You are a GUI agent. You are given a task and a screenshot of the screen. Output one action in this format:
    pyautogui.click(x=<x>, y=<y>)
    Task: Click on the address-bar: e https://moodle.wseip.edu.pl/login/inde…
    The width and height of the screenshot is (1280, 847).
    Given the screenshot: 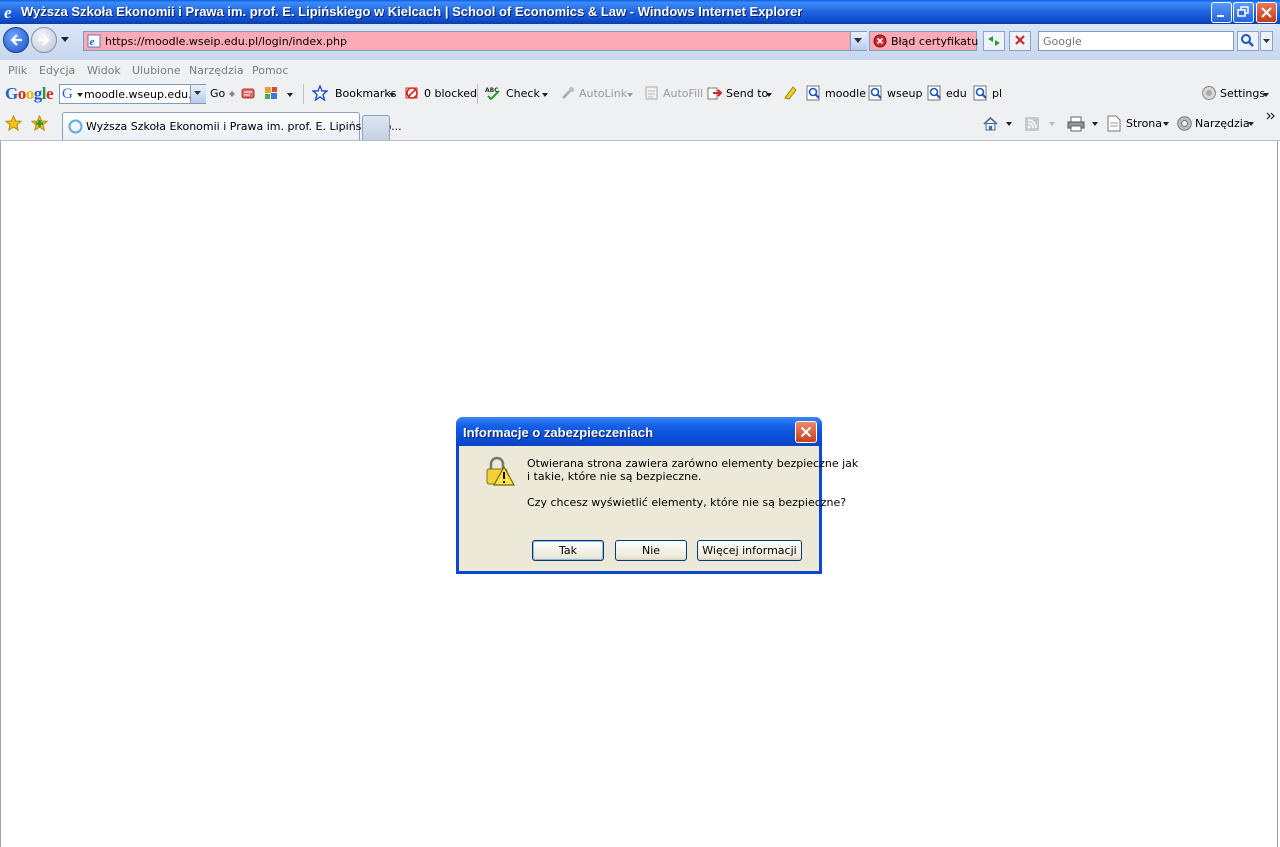 What is the action you would take?
    pyautogui.click(x=475, y=41)
    